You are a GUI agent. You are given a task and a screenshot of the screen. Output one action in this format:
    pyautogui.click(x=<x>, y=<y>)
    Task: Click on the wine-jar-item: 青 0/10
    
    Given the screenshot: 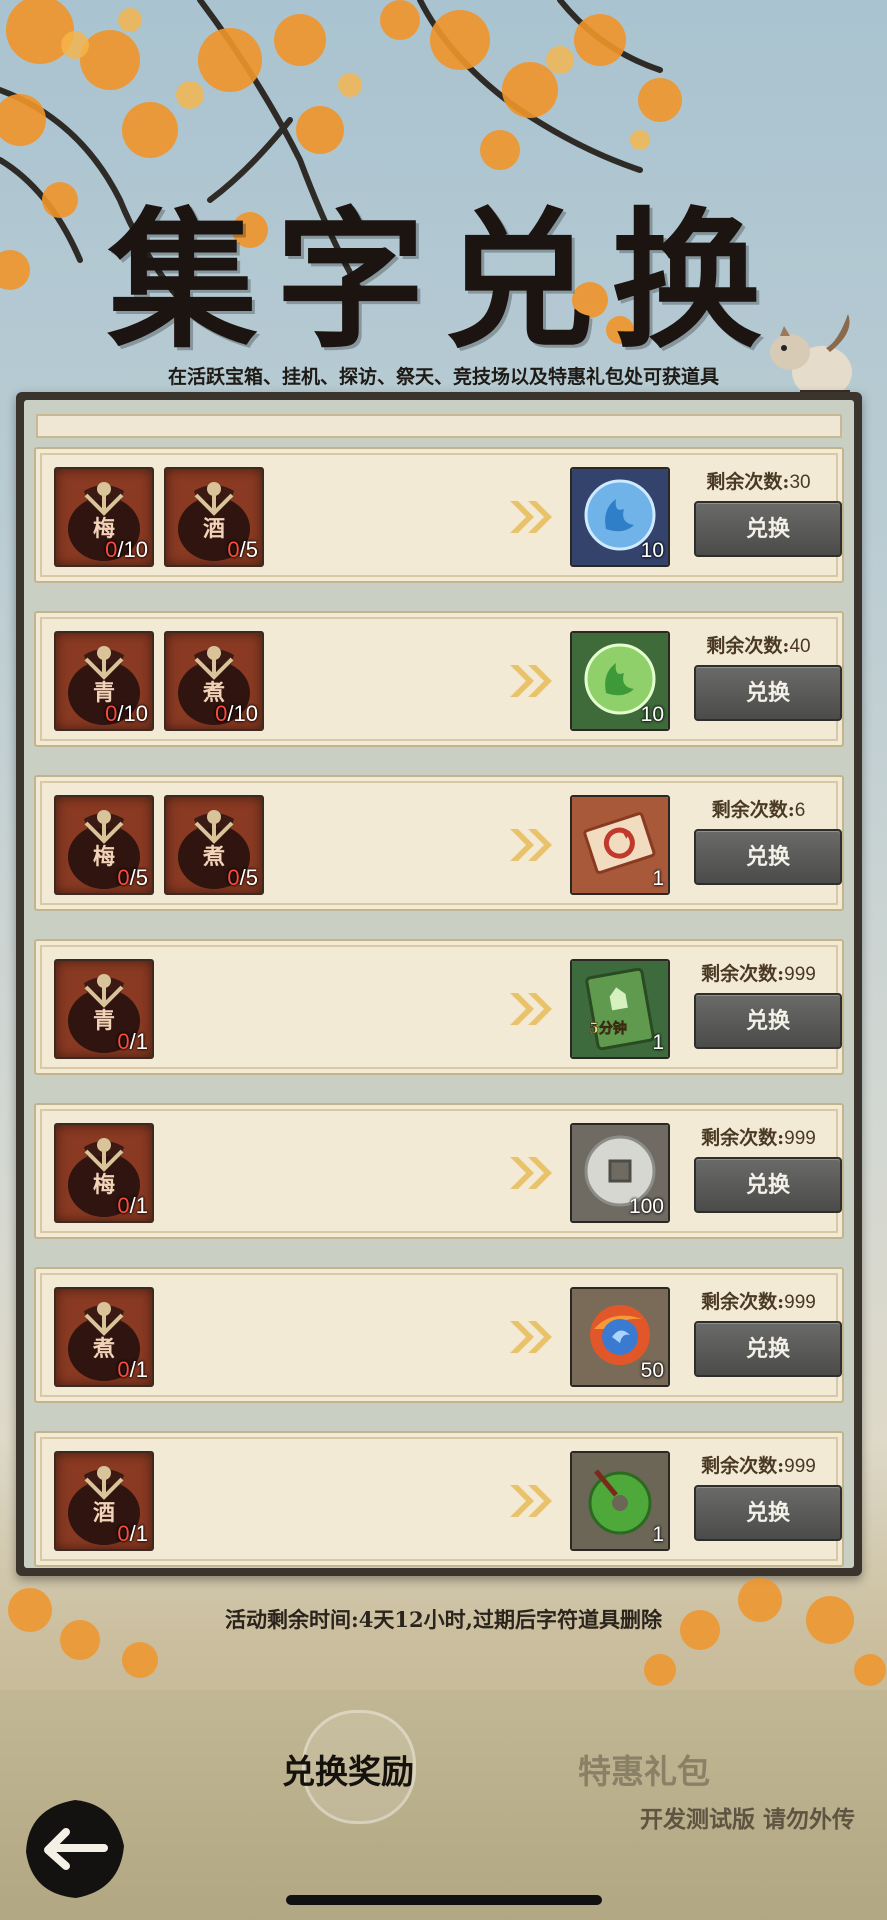 What is the action you would take?
    pyautogui.click(x=104, y=681)
    